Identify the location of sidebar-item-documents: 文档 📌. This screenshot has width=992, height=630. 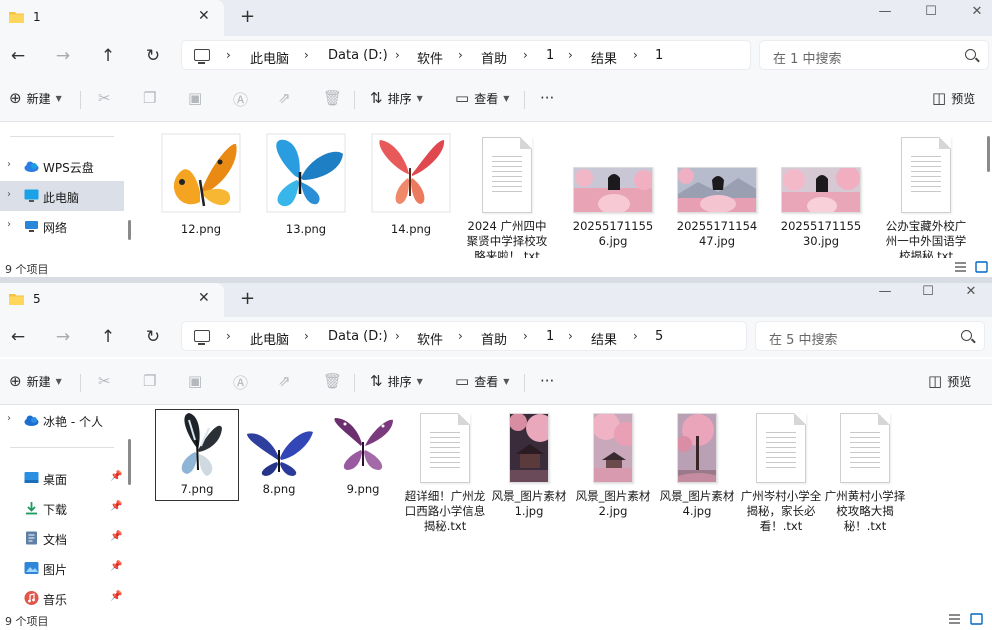
(62, 538).